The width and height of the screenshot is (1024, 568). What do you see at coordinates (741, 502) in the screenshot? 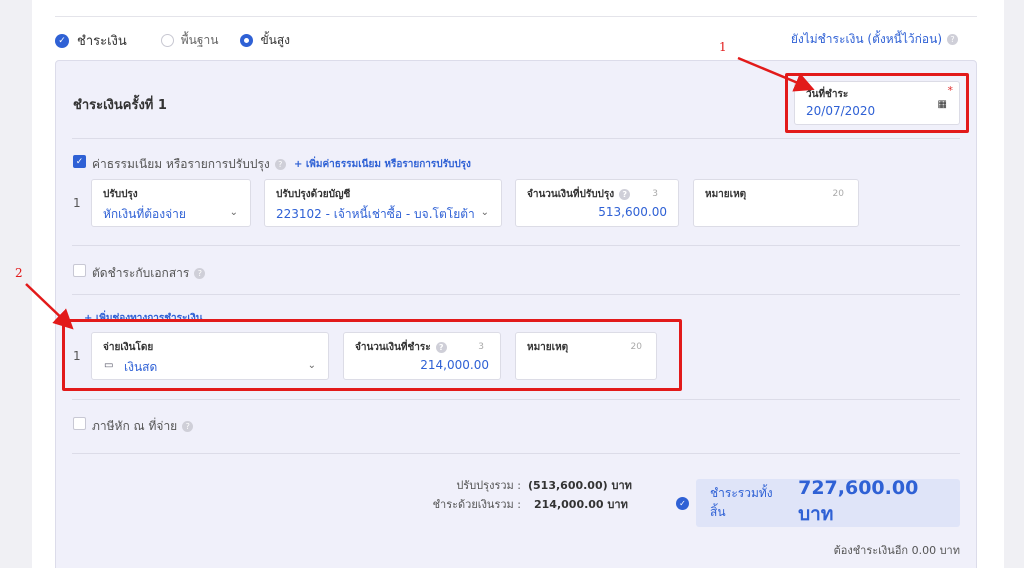
I see `grand-total-label: ชำระรวมทั้งสิ้น` at bounding box center [741, 502].